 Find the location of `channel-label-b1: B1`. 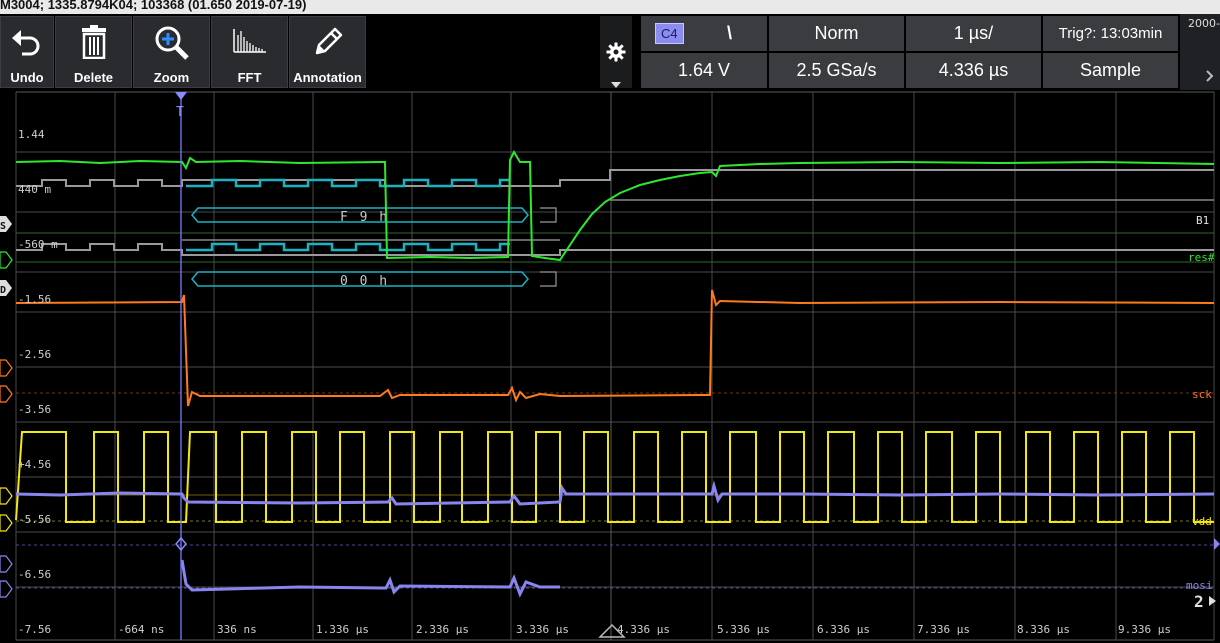

channel-label-b1: B1 is located at coordinates (1202, 220).